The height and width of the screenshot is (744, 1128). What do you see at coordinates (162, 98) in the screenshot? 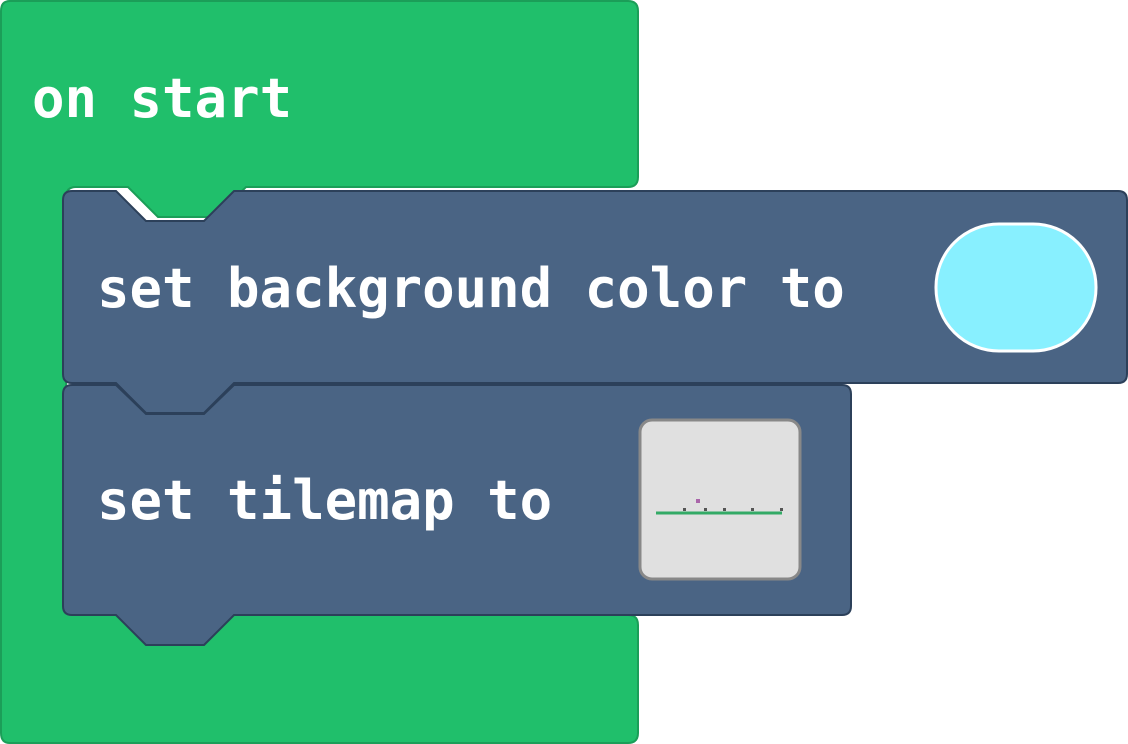
I see `on-start-label: on start` at bounding box center [162, 98].